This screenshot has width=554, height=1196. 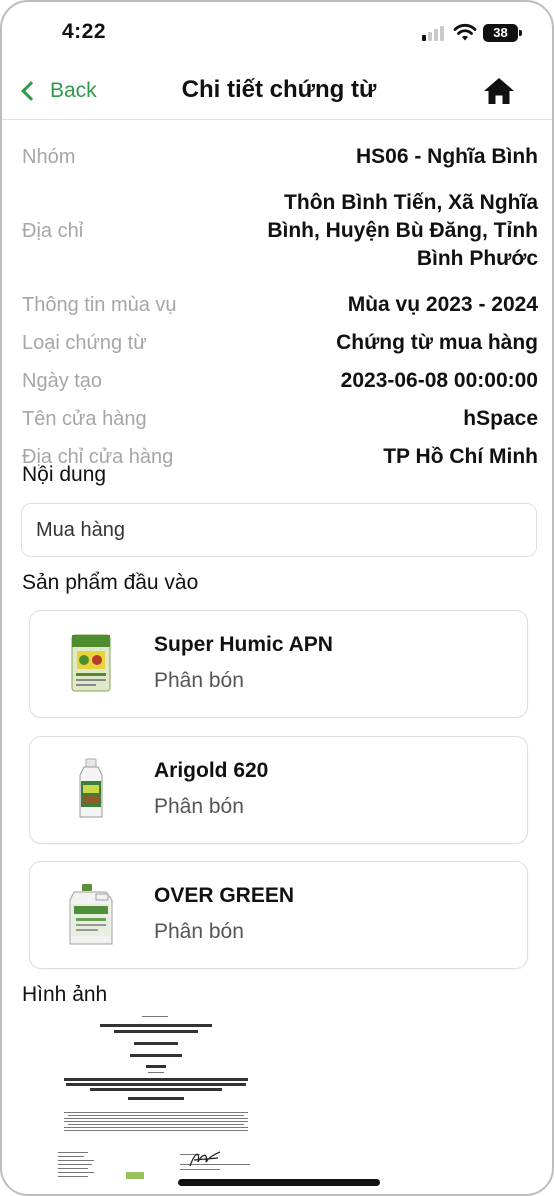 What do you see at coordinates (279, 530) in the screenshot?
I see `content-field: Mua hàng` at bounding box center [279, 530].